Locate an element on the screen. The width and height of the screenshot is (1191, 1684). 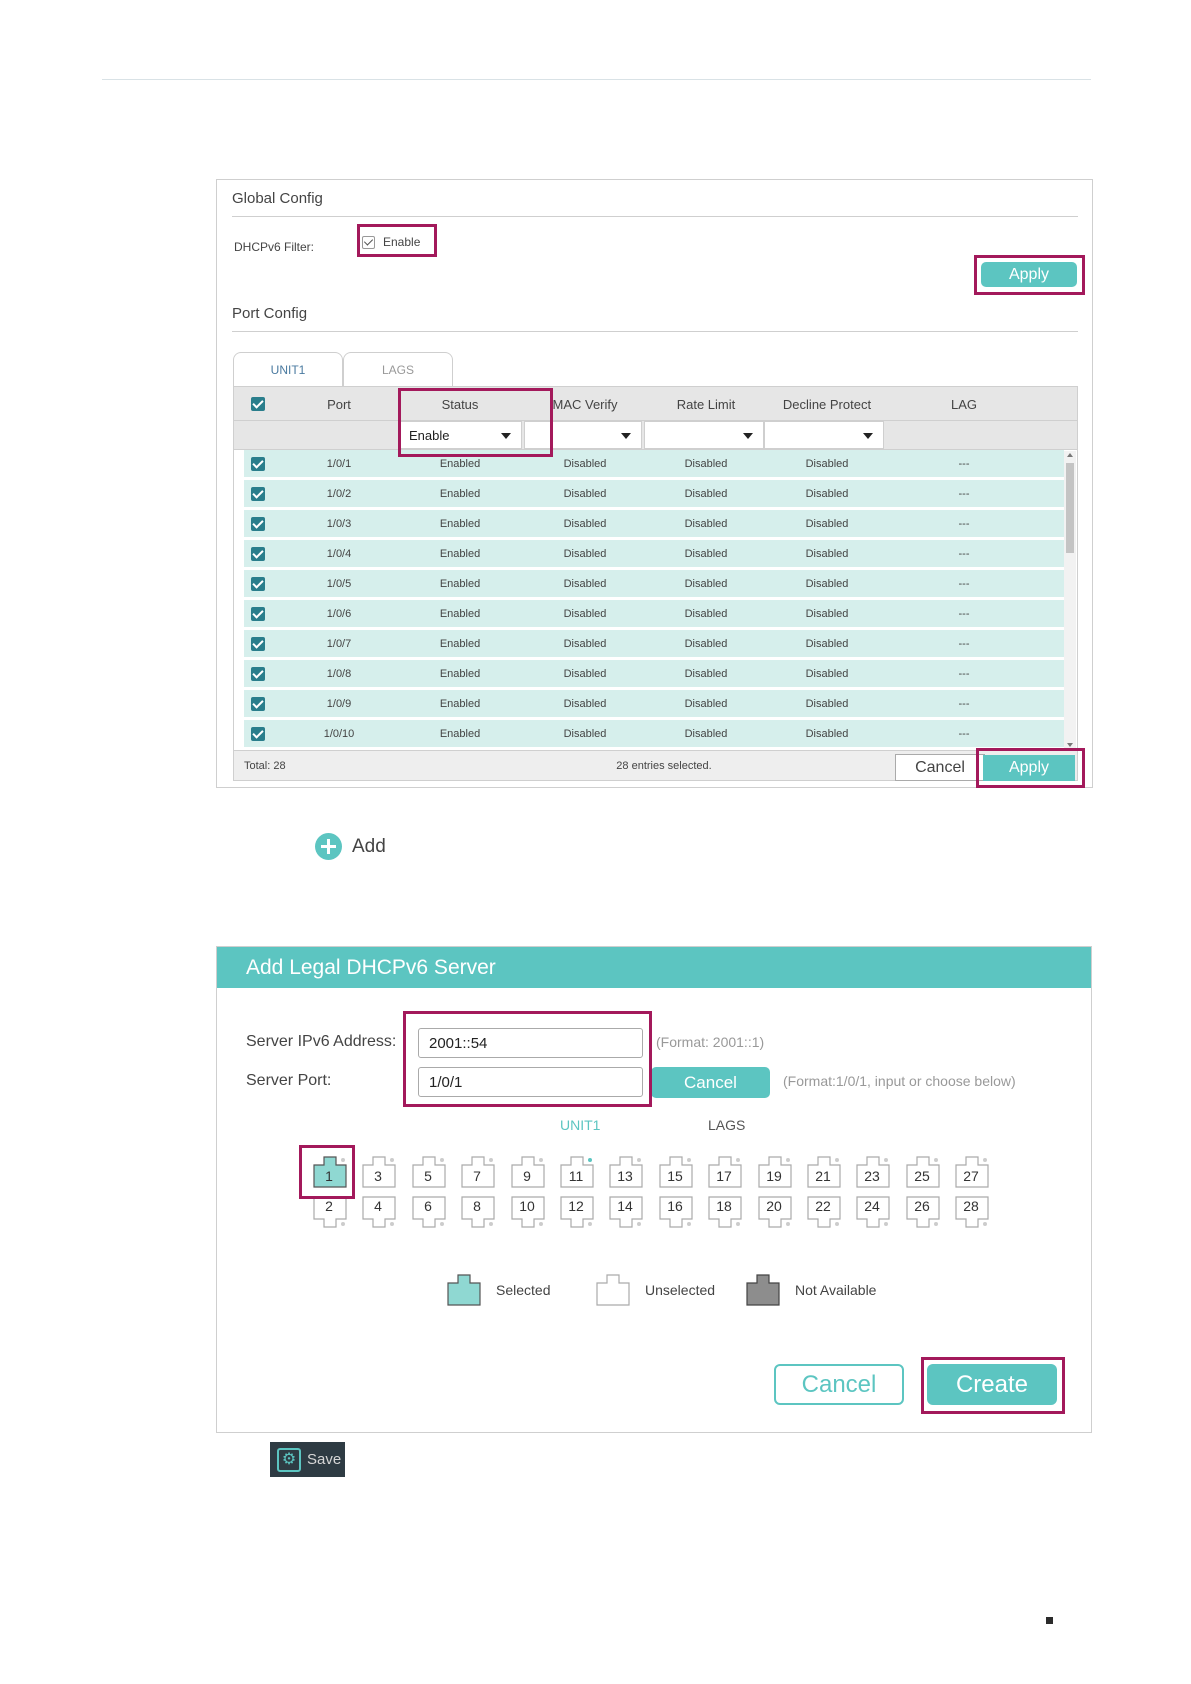
tab-unit1: UNIT1 is located at coordinates (288, 369).